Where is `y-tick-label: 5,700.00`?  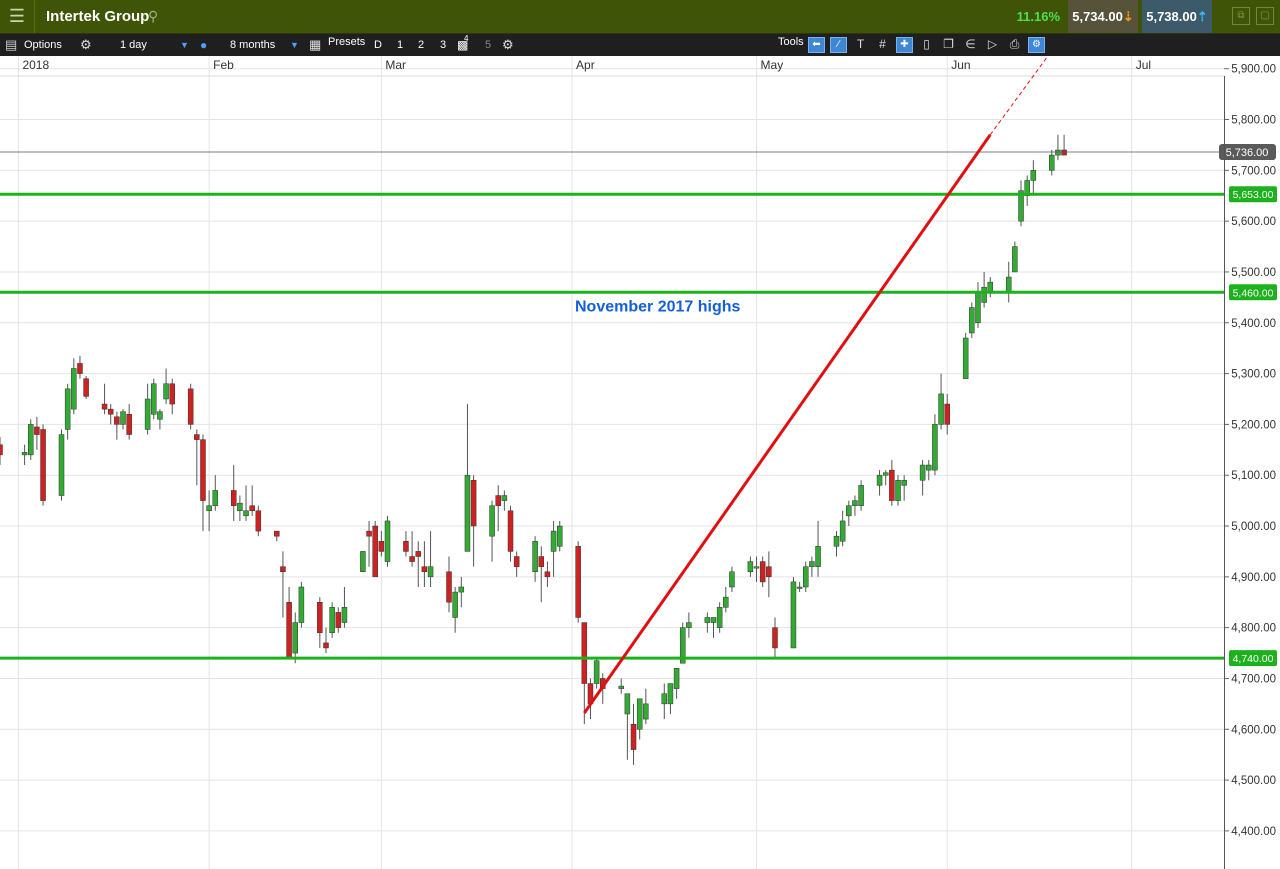 y-tick-label: 5,700.00 is located at coordinates (1253, 171).